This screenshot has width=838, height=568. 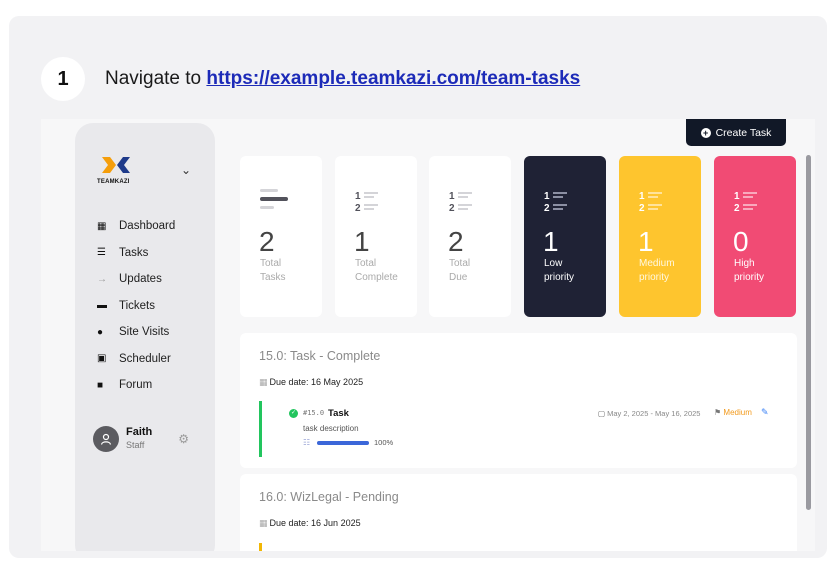 I want to click on sidebar-item-label: Tickets, so click(x=137, y=305).